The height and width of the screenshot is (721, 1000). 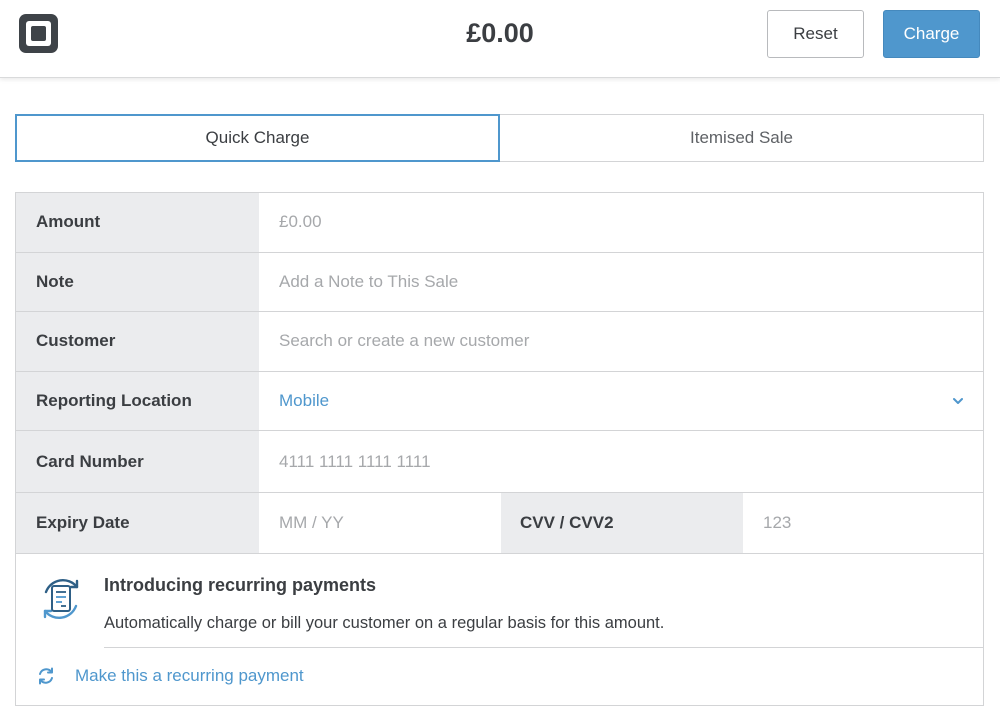 I want to click on recurring-invoice-icon, so click(x=61, y=599).